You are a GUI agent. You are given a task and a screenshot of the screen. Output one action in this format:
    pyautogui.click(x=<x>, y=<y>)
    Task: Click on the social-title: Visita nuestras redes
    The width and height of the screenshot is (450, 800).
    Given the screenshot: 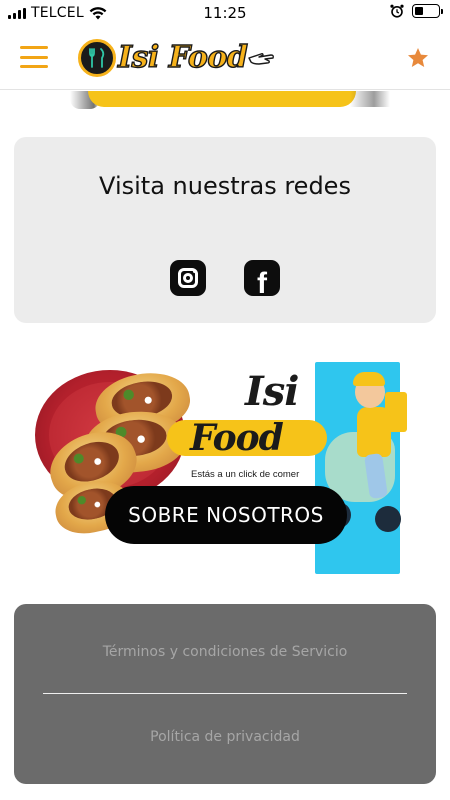 What is the action you would take?
    pyautogui.click(x=225, y=186)
    